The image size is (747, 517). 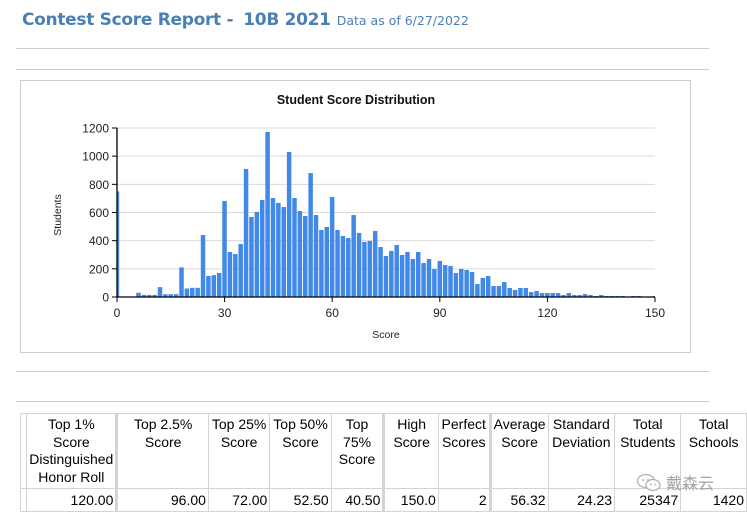 What do you see at coordinates (581, 441) in the screenshot?
I see `header-line: Deviation` at bounding box center [581, 441].